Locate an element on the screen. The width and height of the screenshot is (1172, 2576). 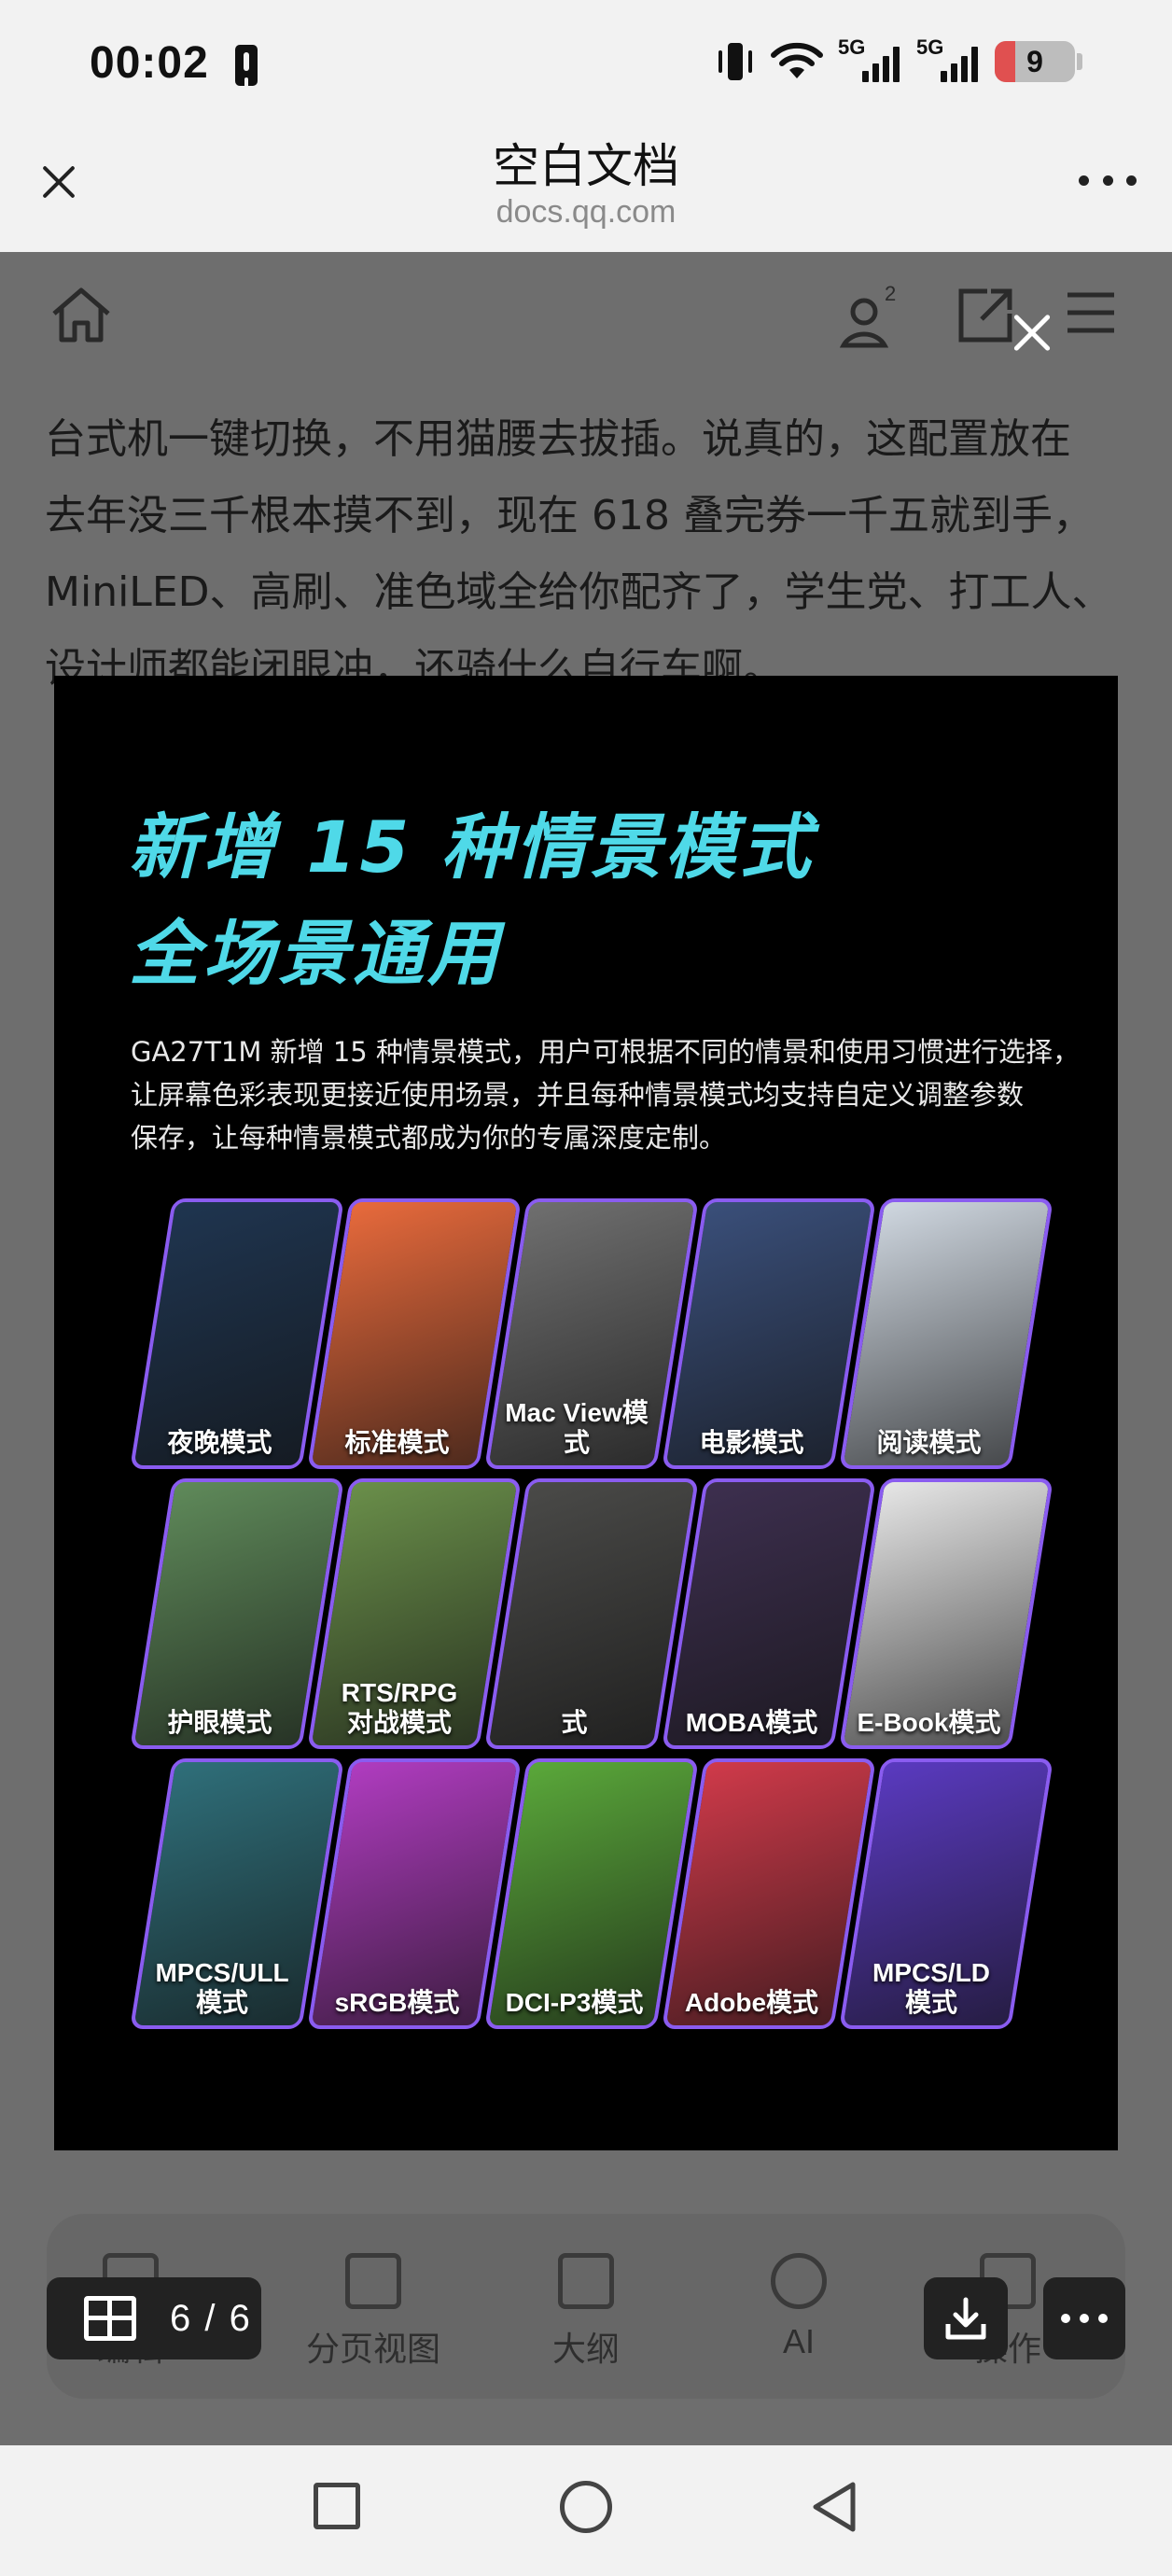
status-indicators: 5G 5G 9 is located at coordinates (898, 61).